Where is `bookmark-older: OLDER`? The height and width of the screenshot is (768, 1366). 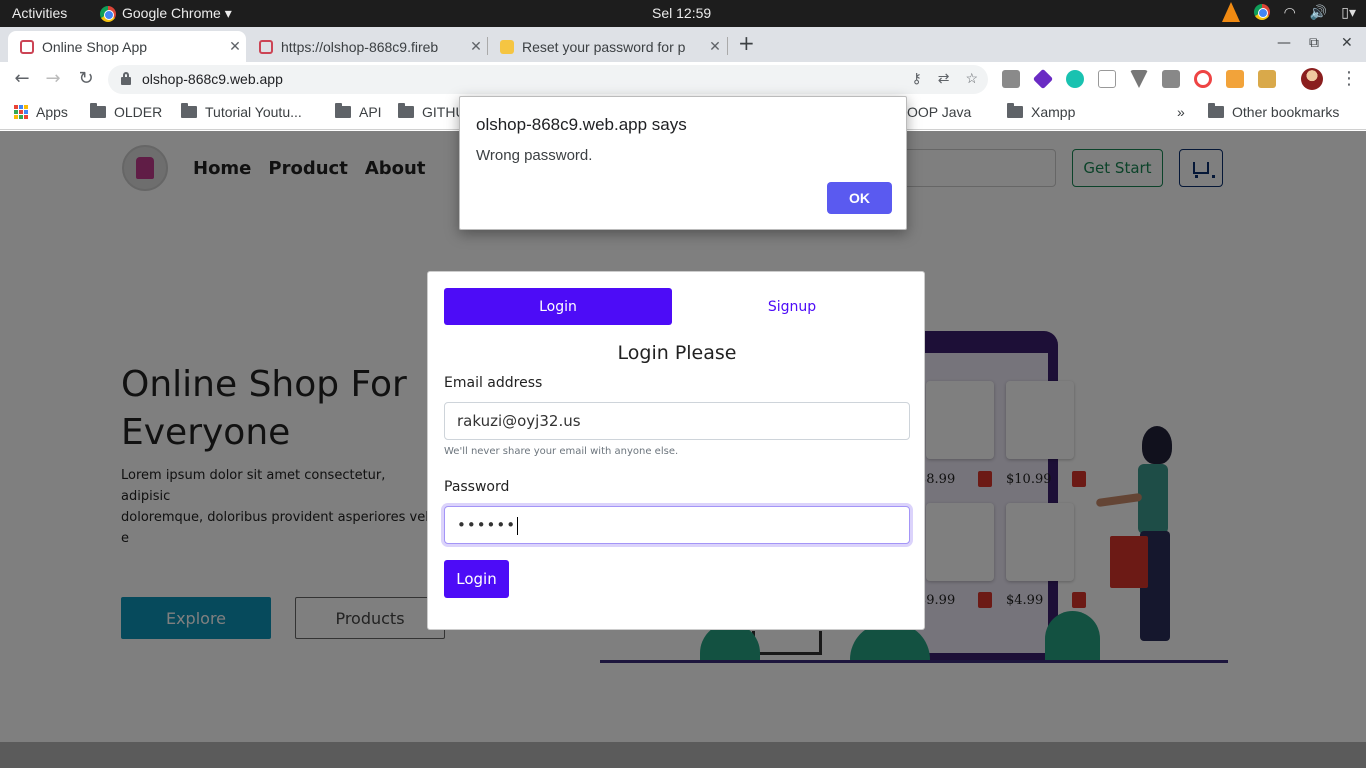 bookmark-older: OLDER is located at coordinates (126, 111).